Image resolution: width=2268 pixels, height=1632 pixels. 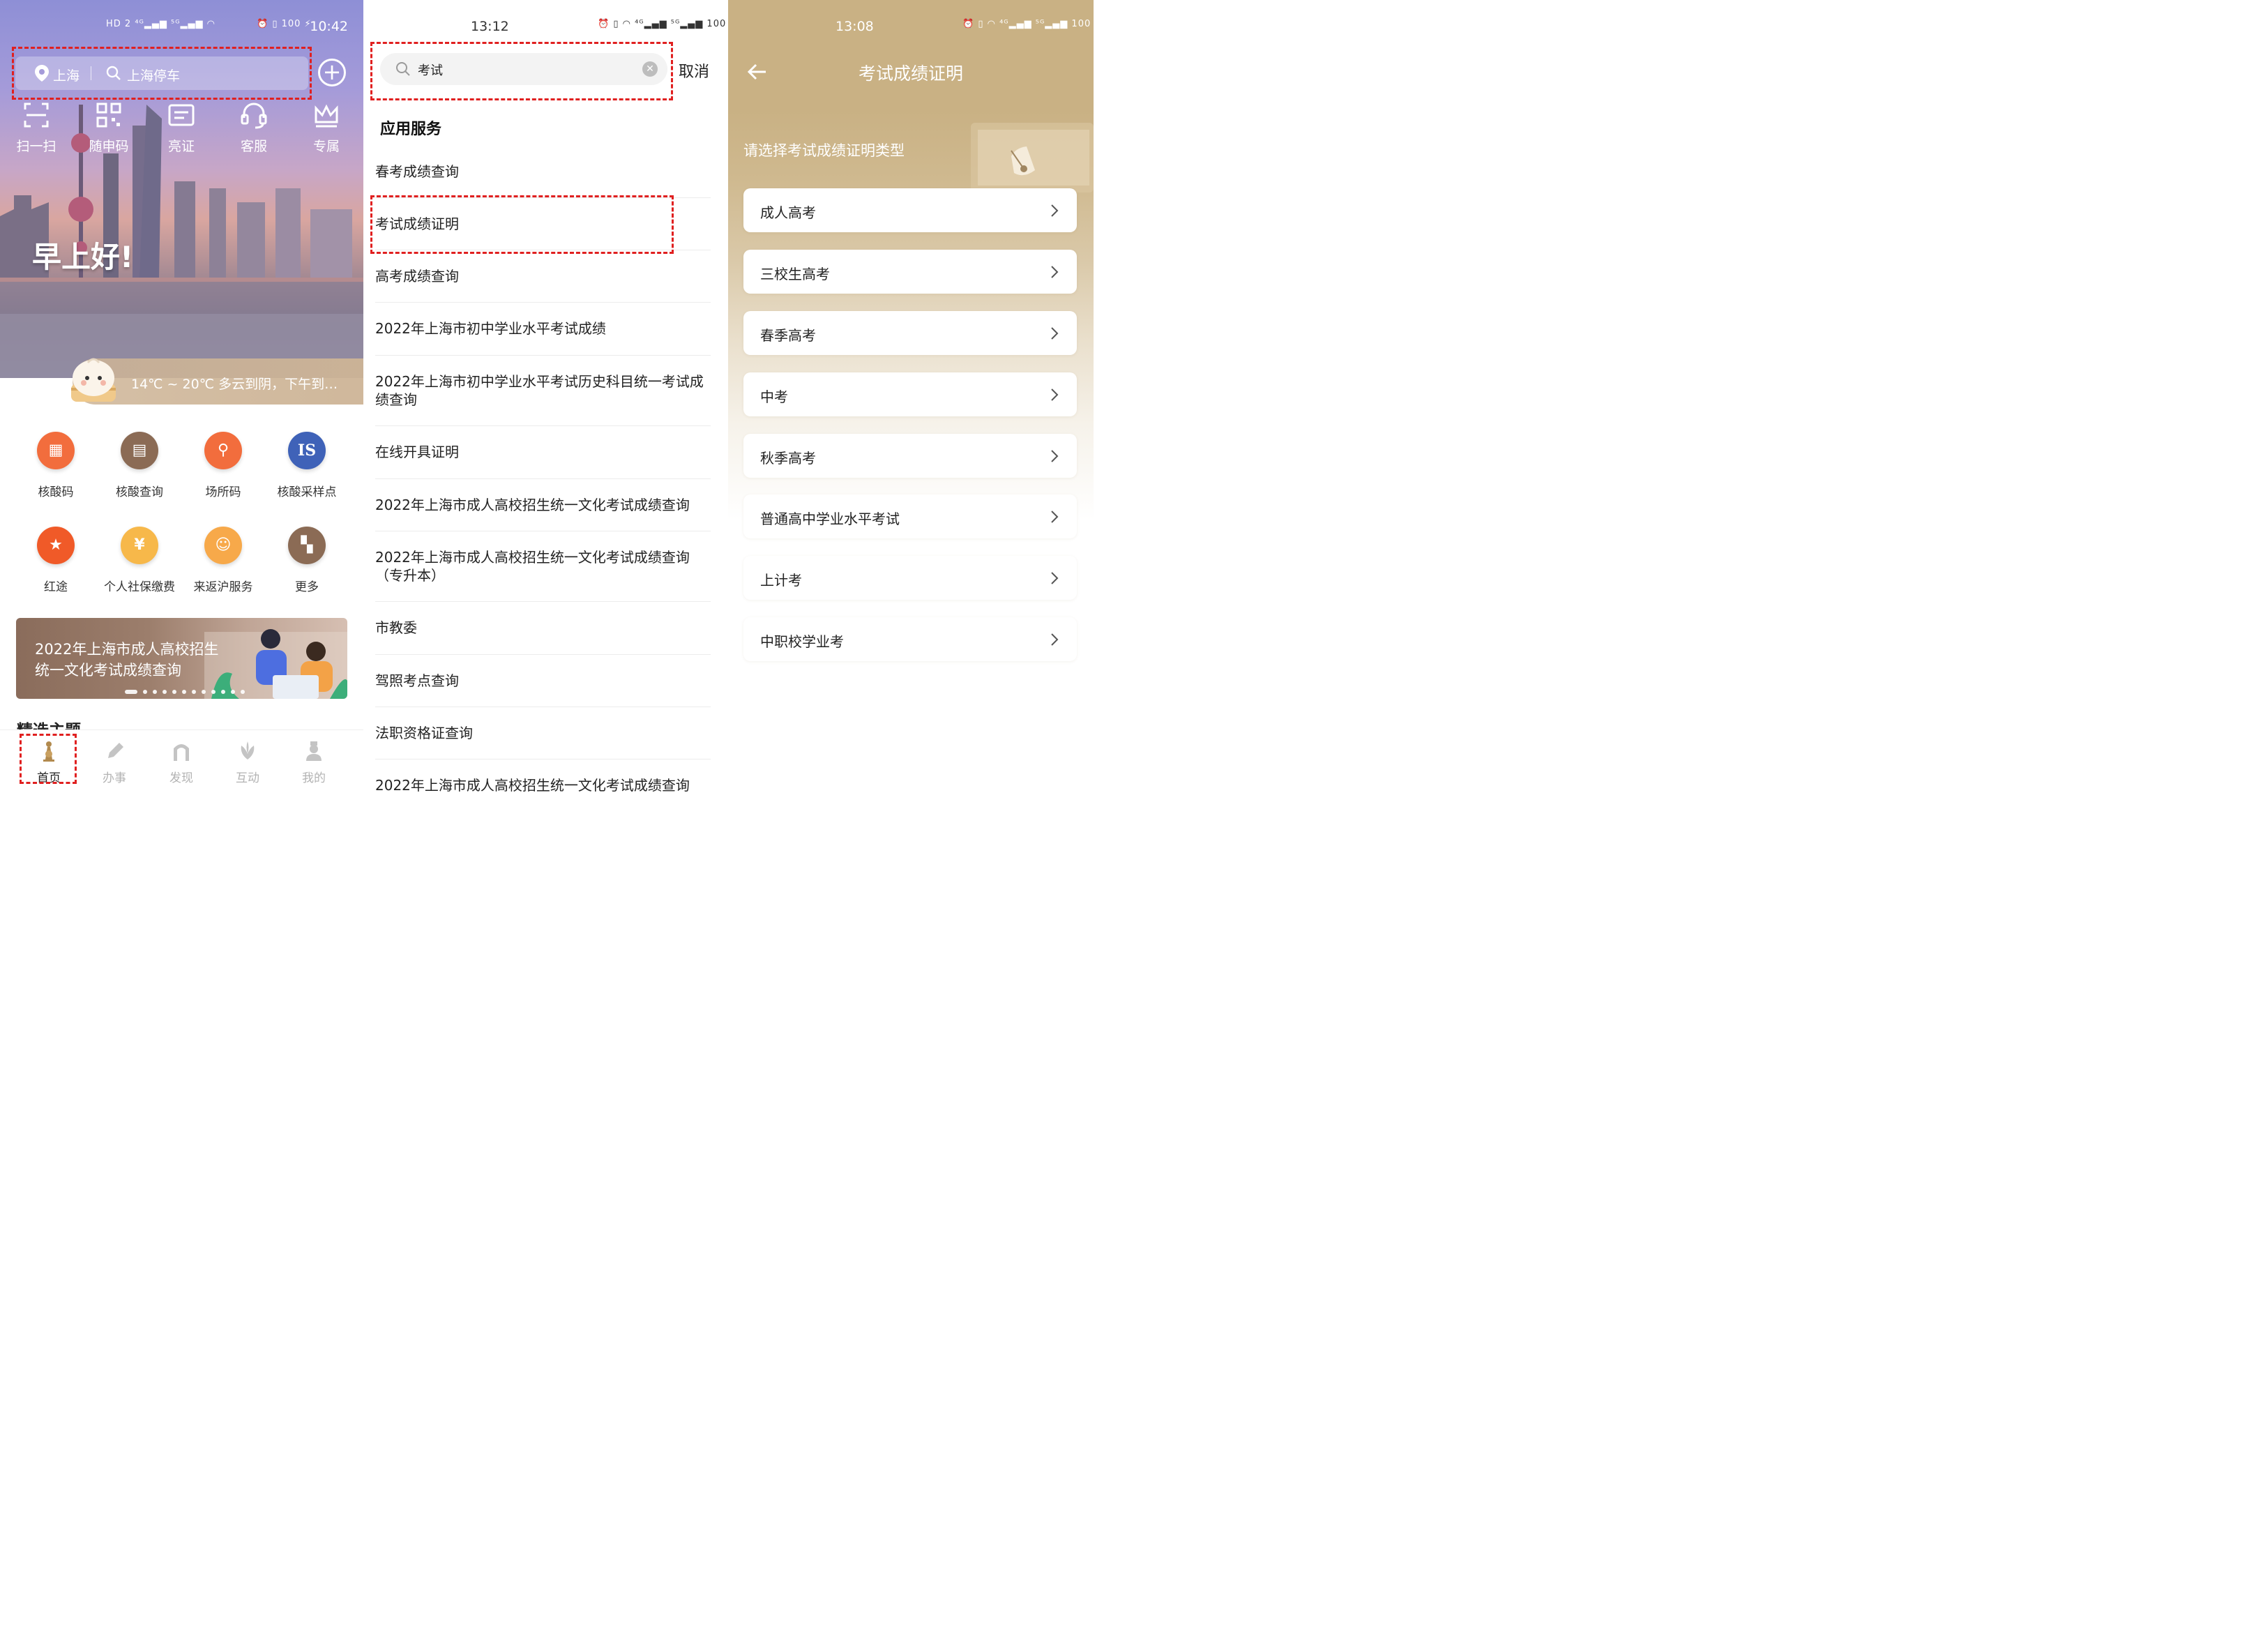 I want to click on highlight-home-tab, so click(x=49, y=759).